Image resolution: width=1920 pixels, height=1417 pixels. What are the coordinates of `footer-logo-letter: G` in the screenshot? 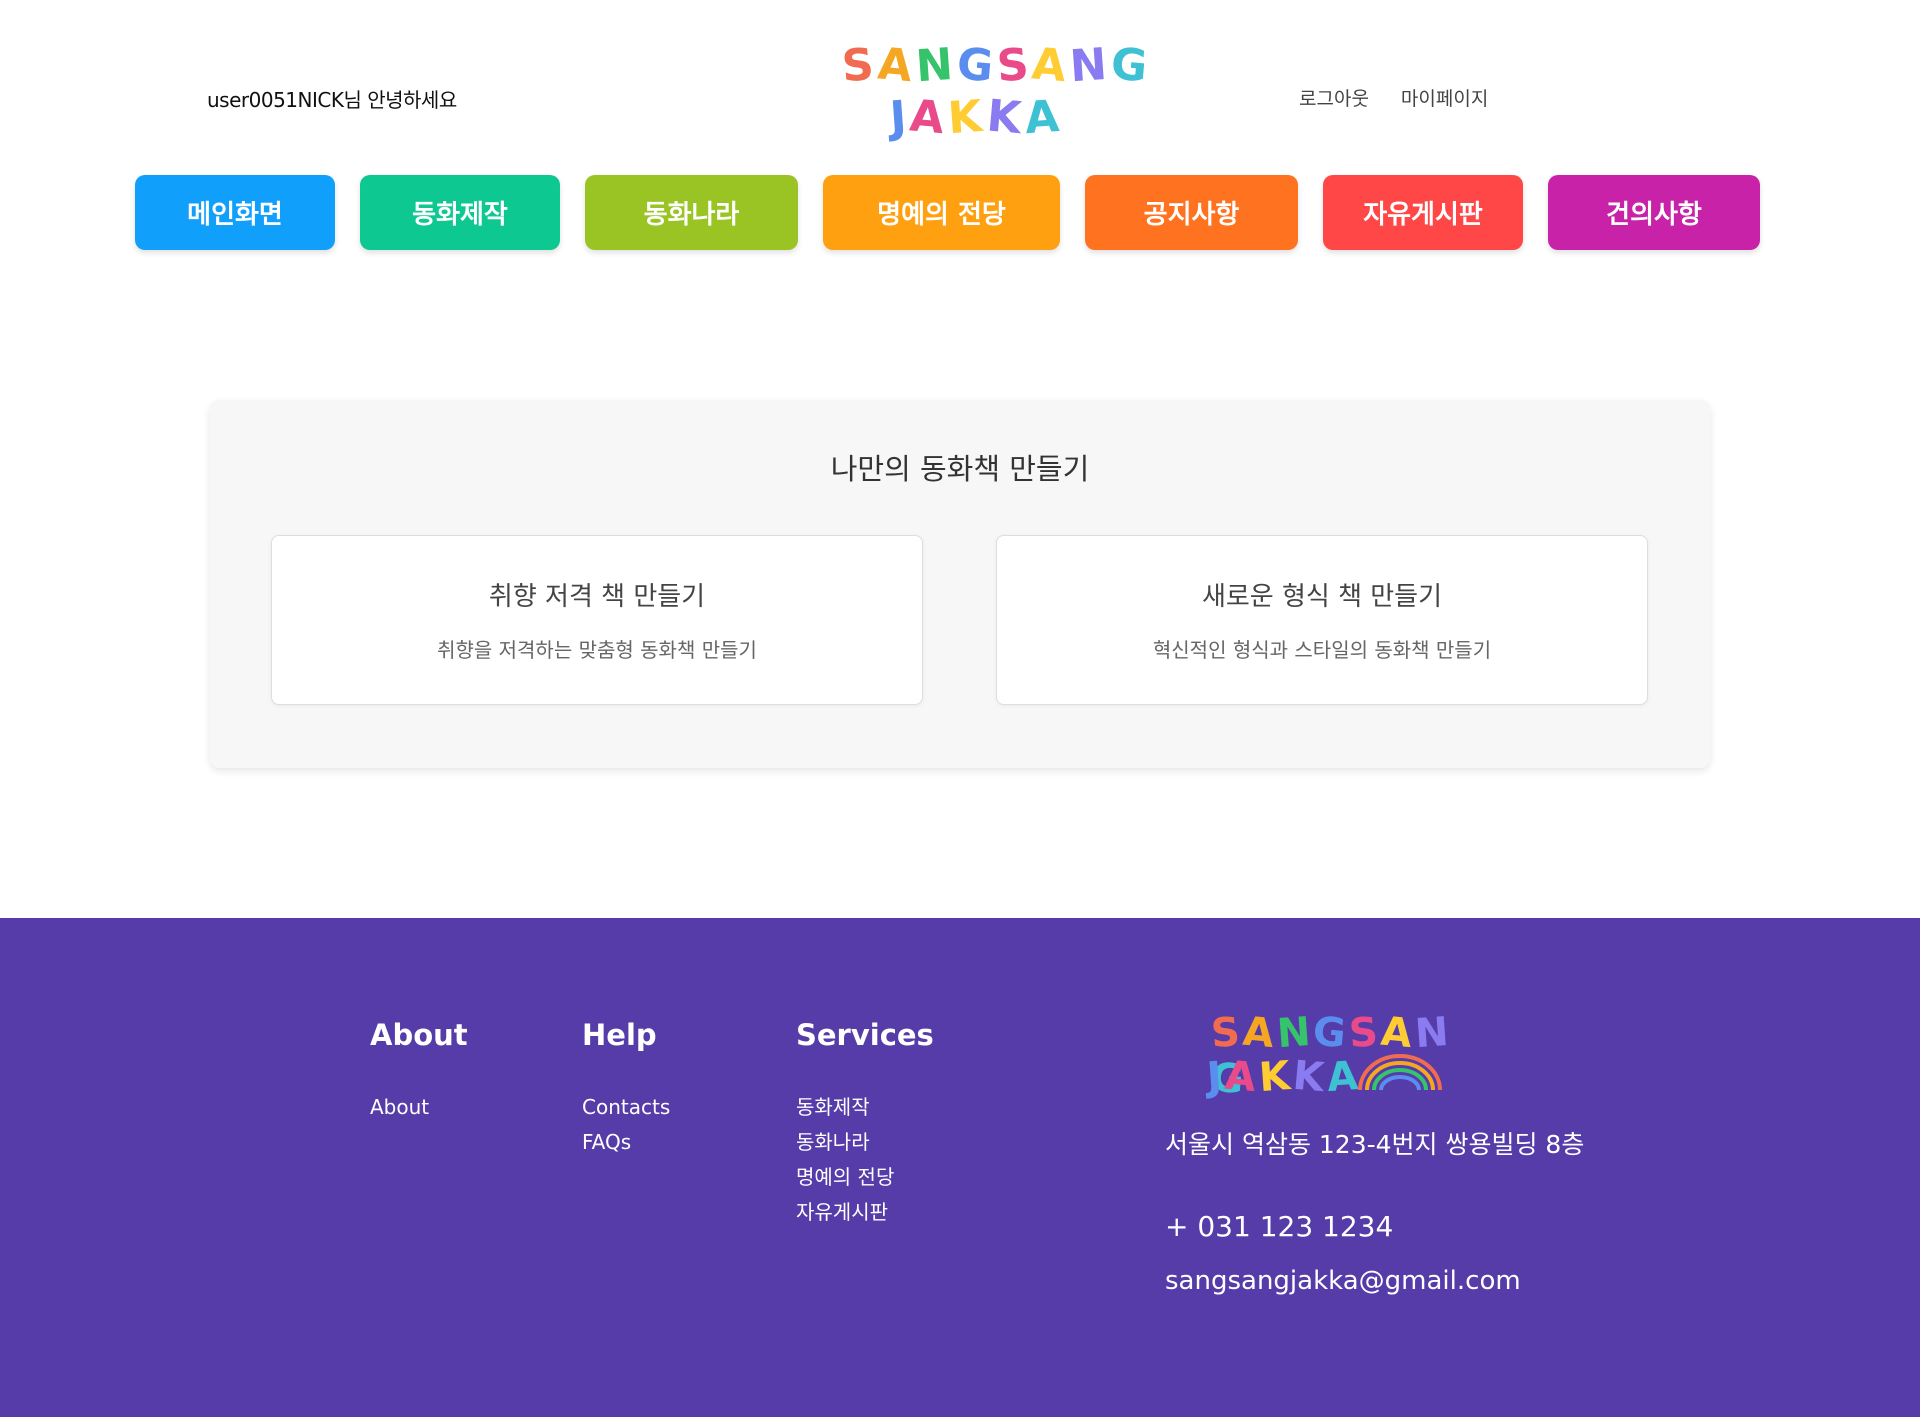 It's located at (1331, 1033).